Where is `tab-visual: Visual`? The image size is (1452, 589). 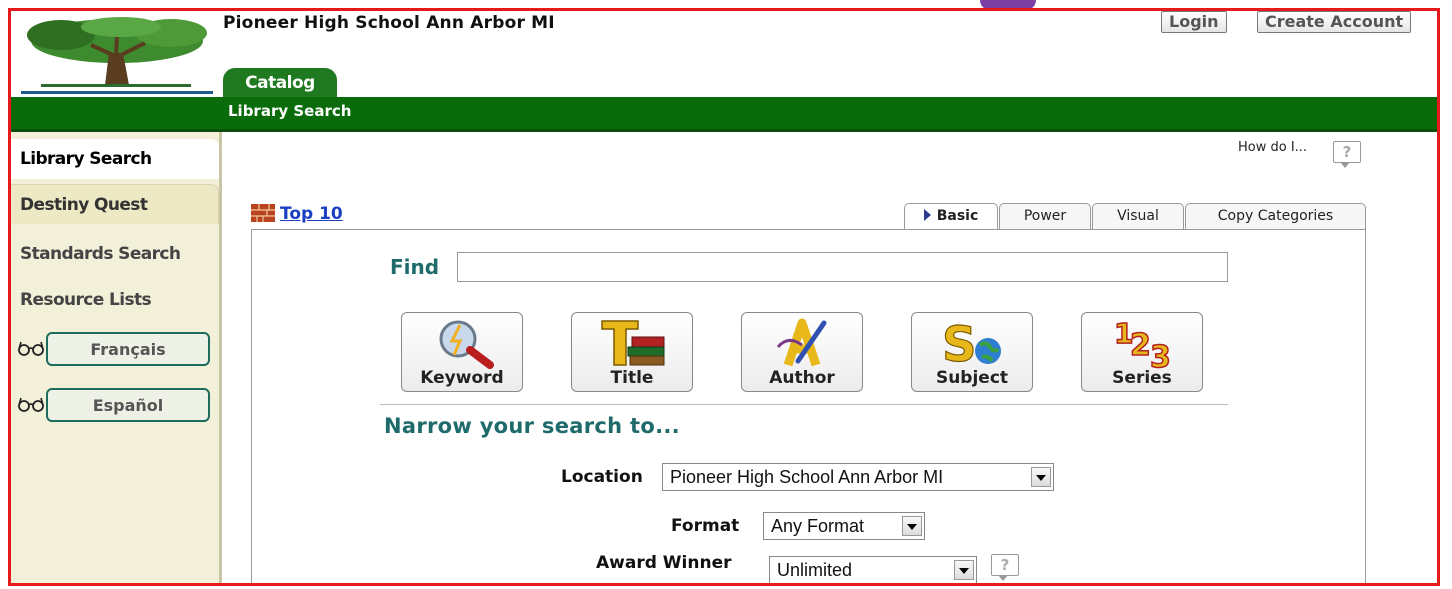 tab-visual: Visual is located at coordinates (1138, 216).